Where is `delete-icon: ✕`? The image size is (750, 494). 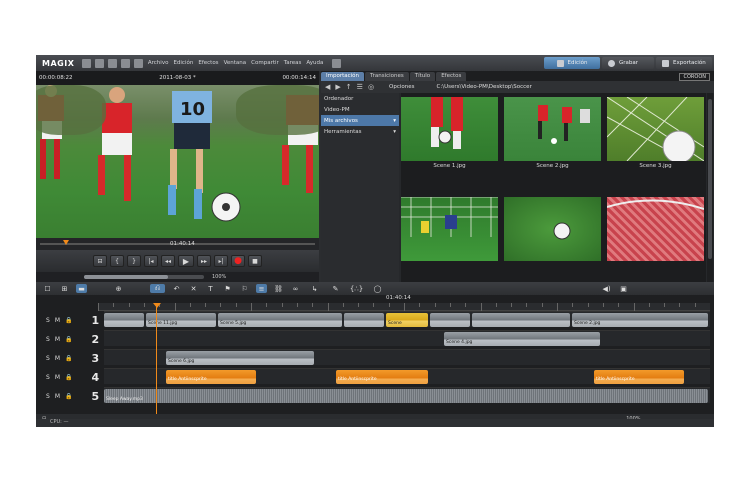
delete-icon: ✕ is located at coordinates (193, 288).